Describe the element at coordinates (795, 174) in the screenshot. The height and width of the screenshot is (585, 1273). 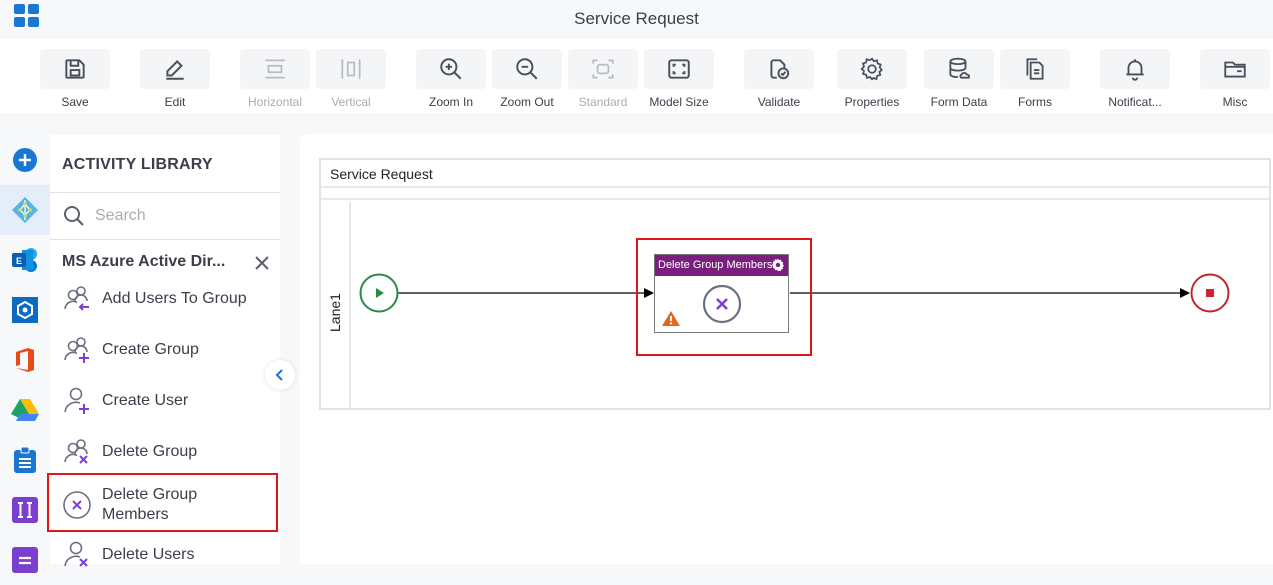
I see `pool-header: Service Request` at that location.